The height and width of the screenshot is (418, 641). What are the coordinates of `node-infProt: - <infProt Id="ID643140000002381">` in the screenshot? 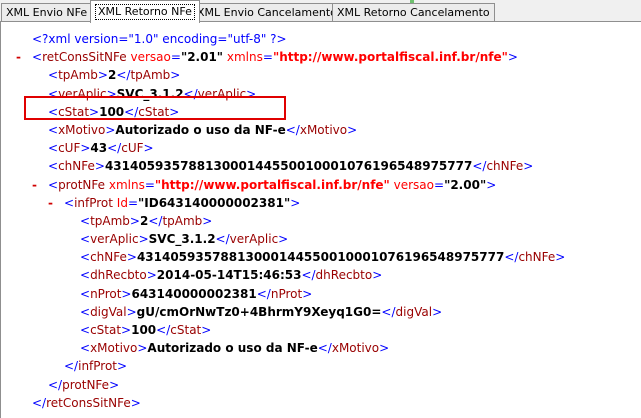 It's located at (290, 203).